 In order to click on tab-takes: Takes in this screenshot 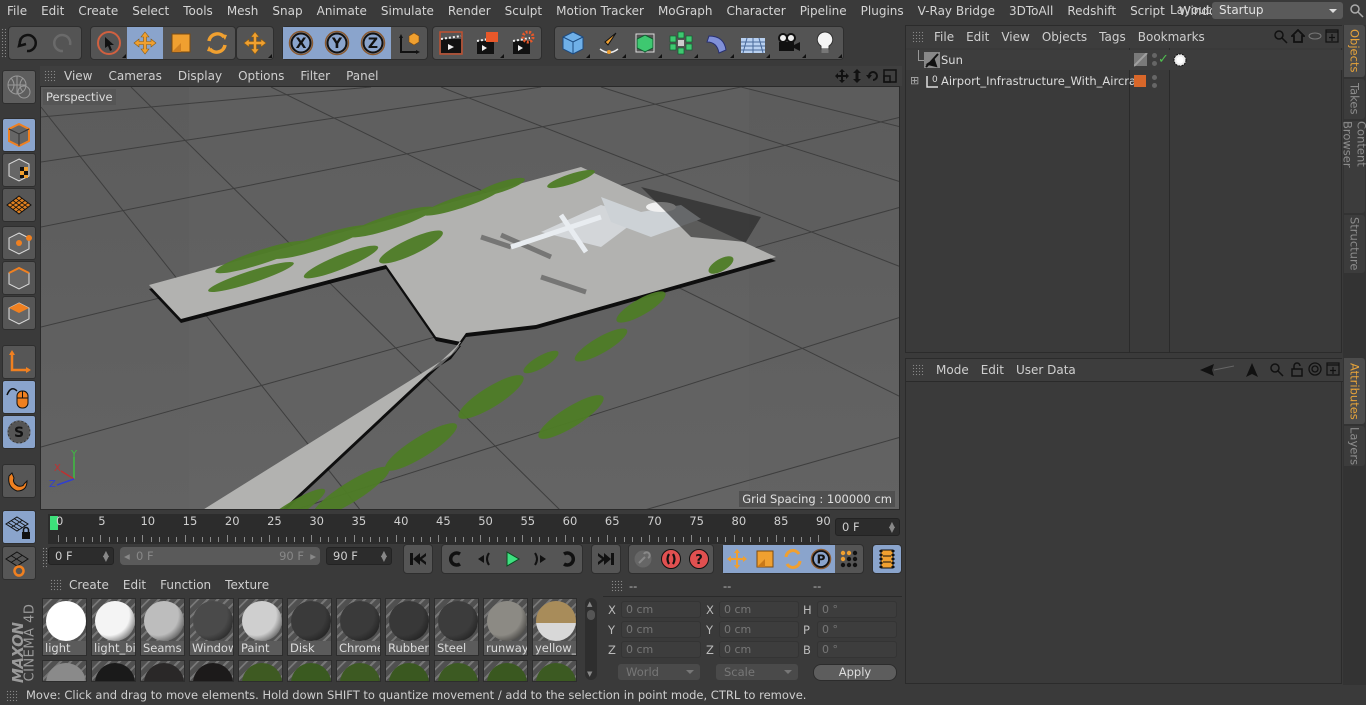, I will do `click(1354, 99)`.